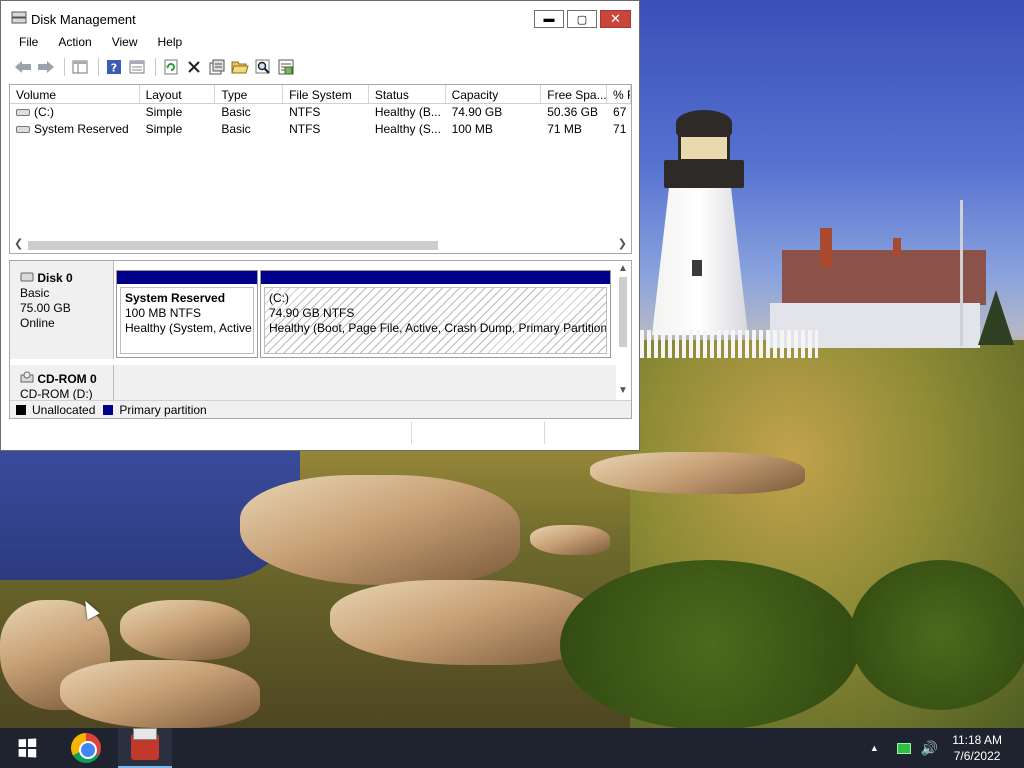 This screenshot has height=768, width=1024. Describe the element at coordinates (582, 19) in the screenshot. I see `maximize-button: ▢` at that location.